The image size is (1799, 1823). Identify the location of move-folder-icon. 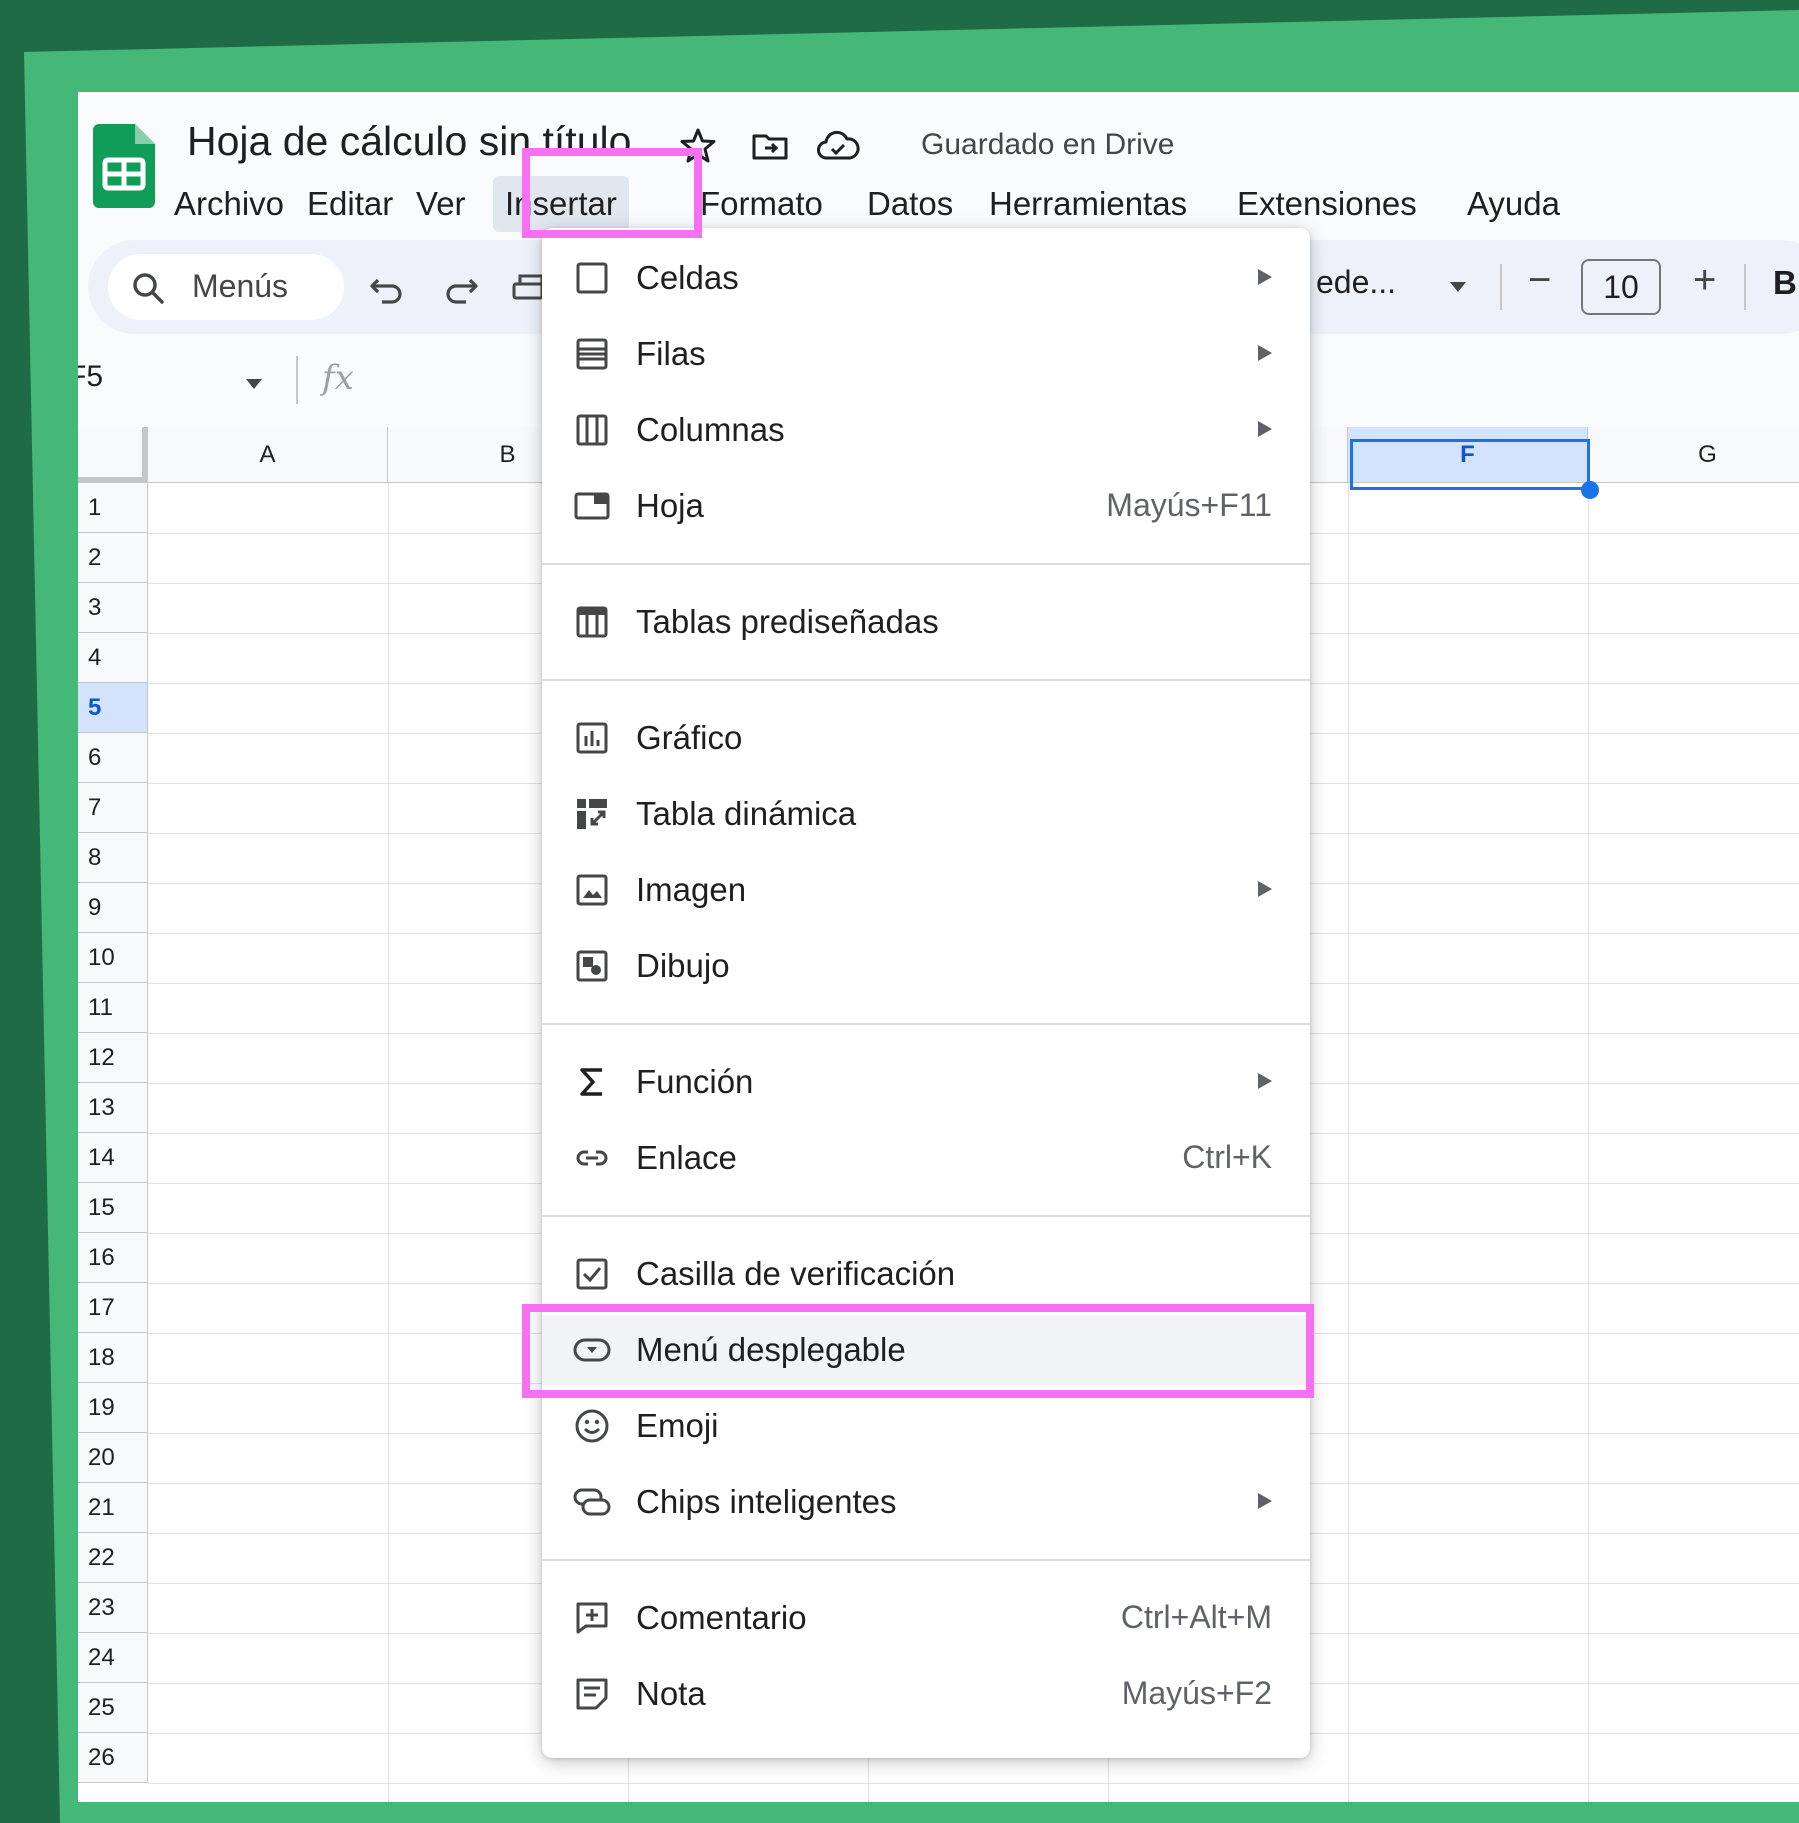
(770, 146).